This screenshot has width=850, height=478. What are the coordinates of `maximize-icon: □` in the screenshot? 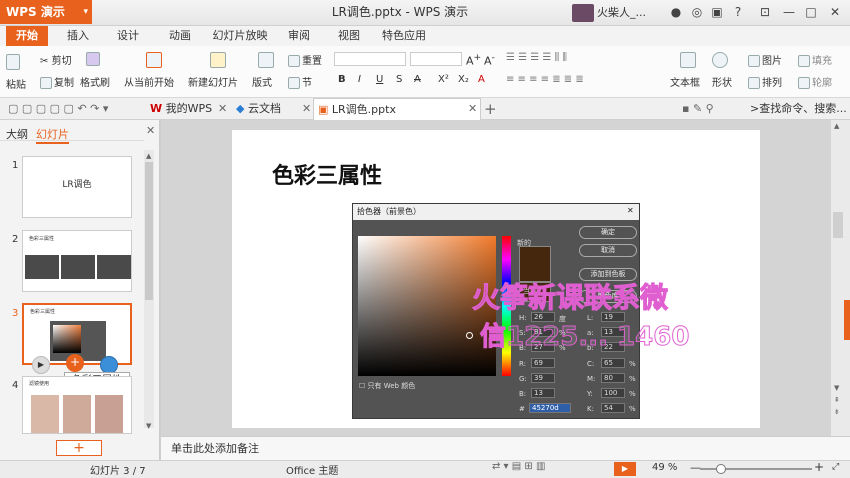 It's located at (811, 12).